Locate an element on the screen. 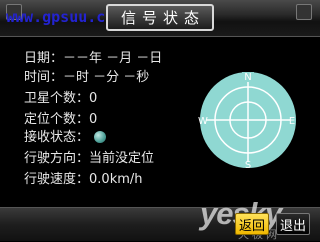  time-label: 时间： is located at coordinates (44, 77).